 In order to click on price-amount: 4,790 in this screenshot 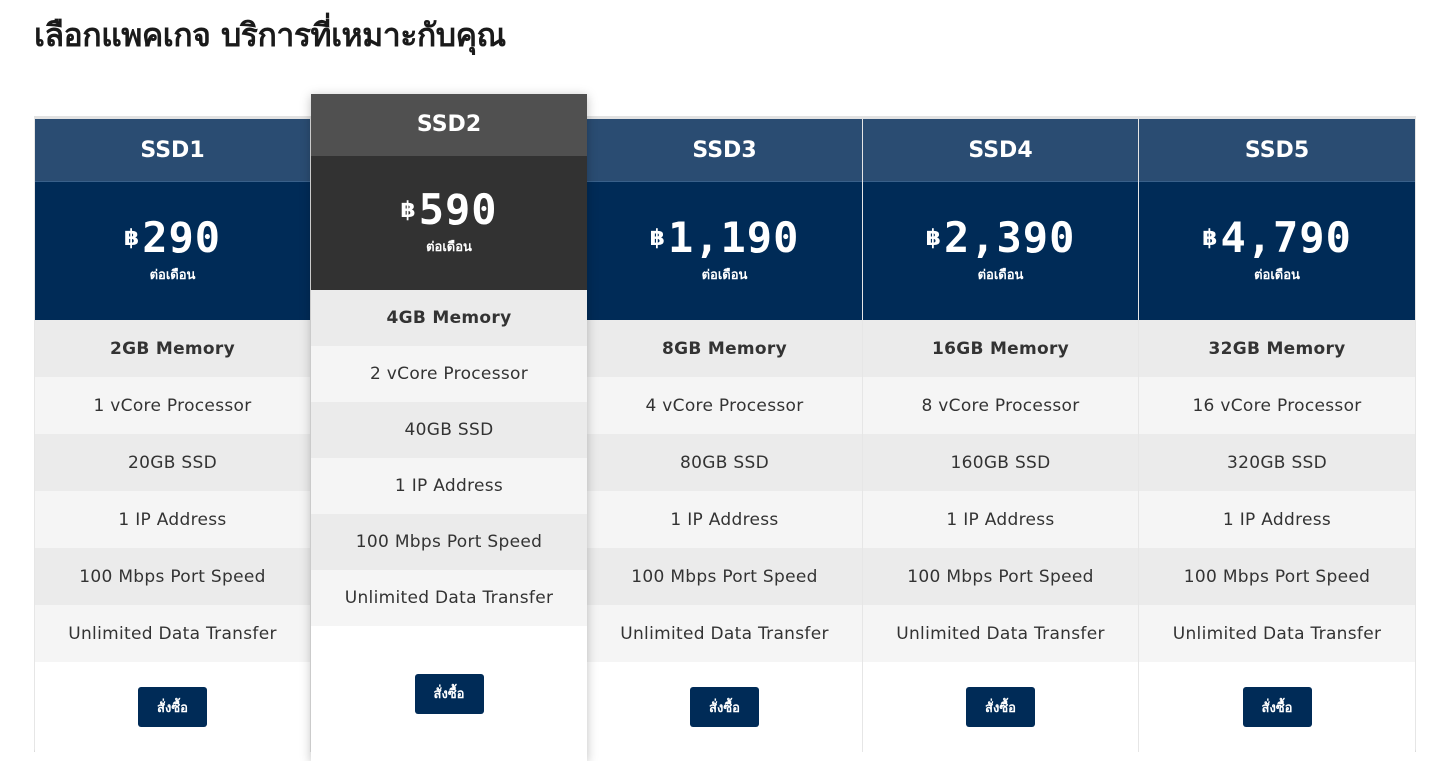, I will do `click(1286, 237)`.